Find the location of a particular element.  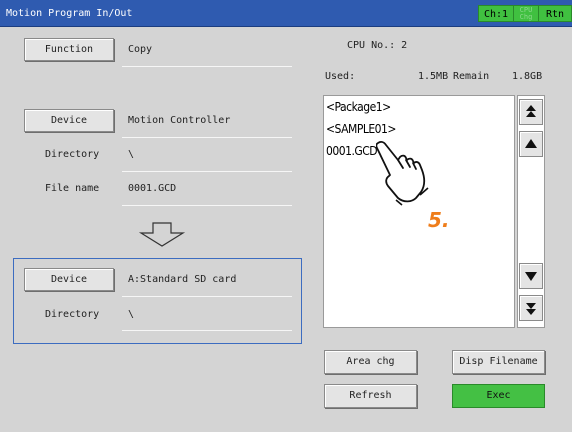

destination-device-button: Device is located at coordinates (69, 279).